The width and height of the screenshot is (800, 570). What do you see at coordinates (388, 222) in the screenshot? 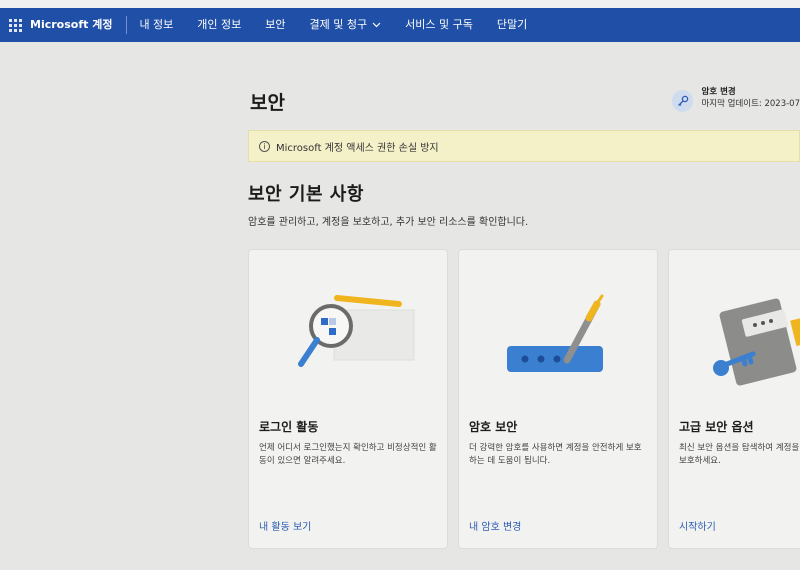
I see `section-description: 암호를 관리하고, 계정을 보호하고, 추가 보안 리소스를 확인합니다.` at bounding box center [388, 222].